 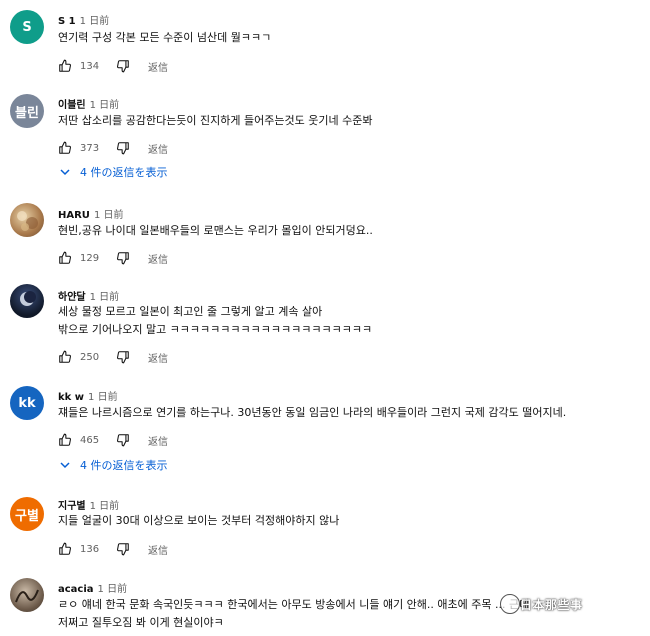 I want to click on author-name: S 1, so click(x=67, y=21).